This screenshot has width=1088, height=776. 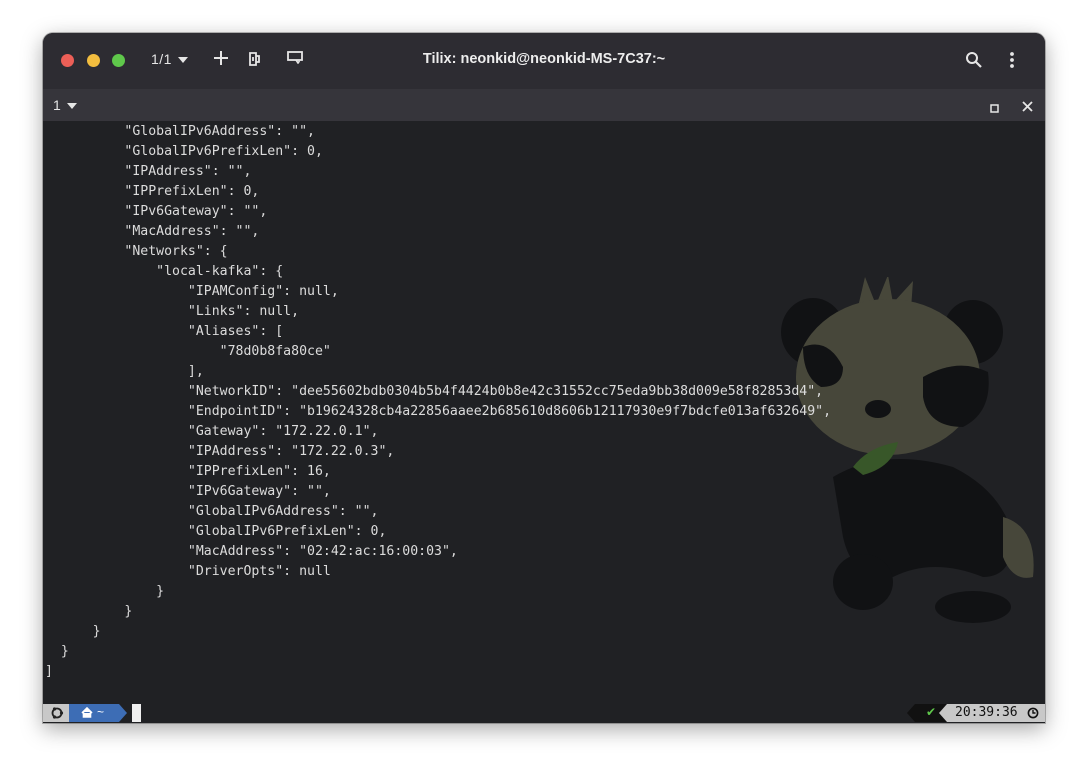 What do you see at coordinates (188, 351) in the screenshot?
I see `terminal-line: "78d0b8fa80ce"` at bounding box center [188, 351].